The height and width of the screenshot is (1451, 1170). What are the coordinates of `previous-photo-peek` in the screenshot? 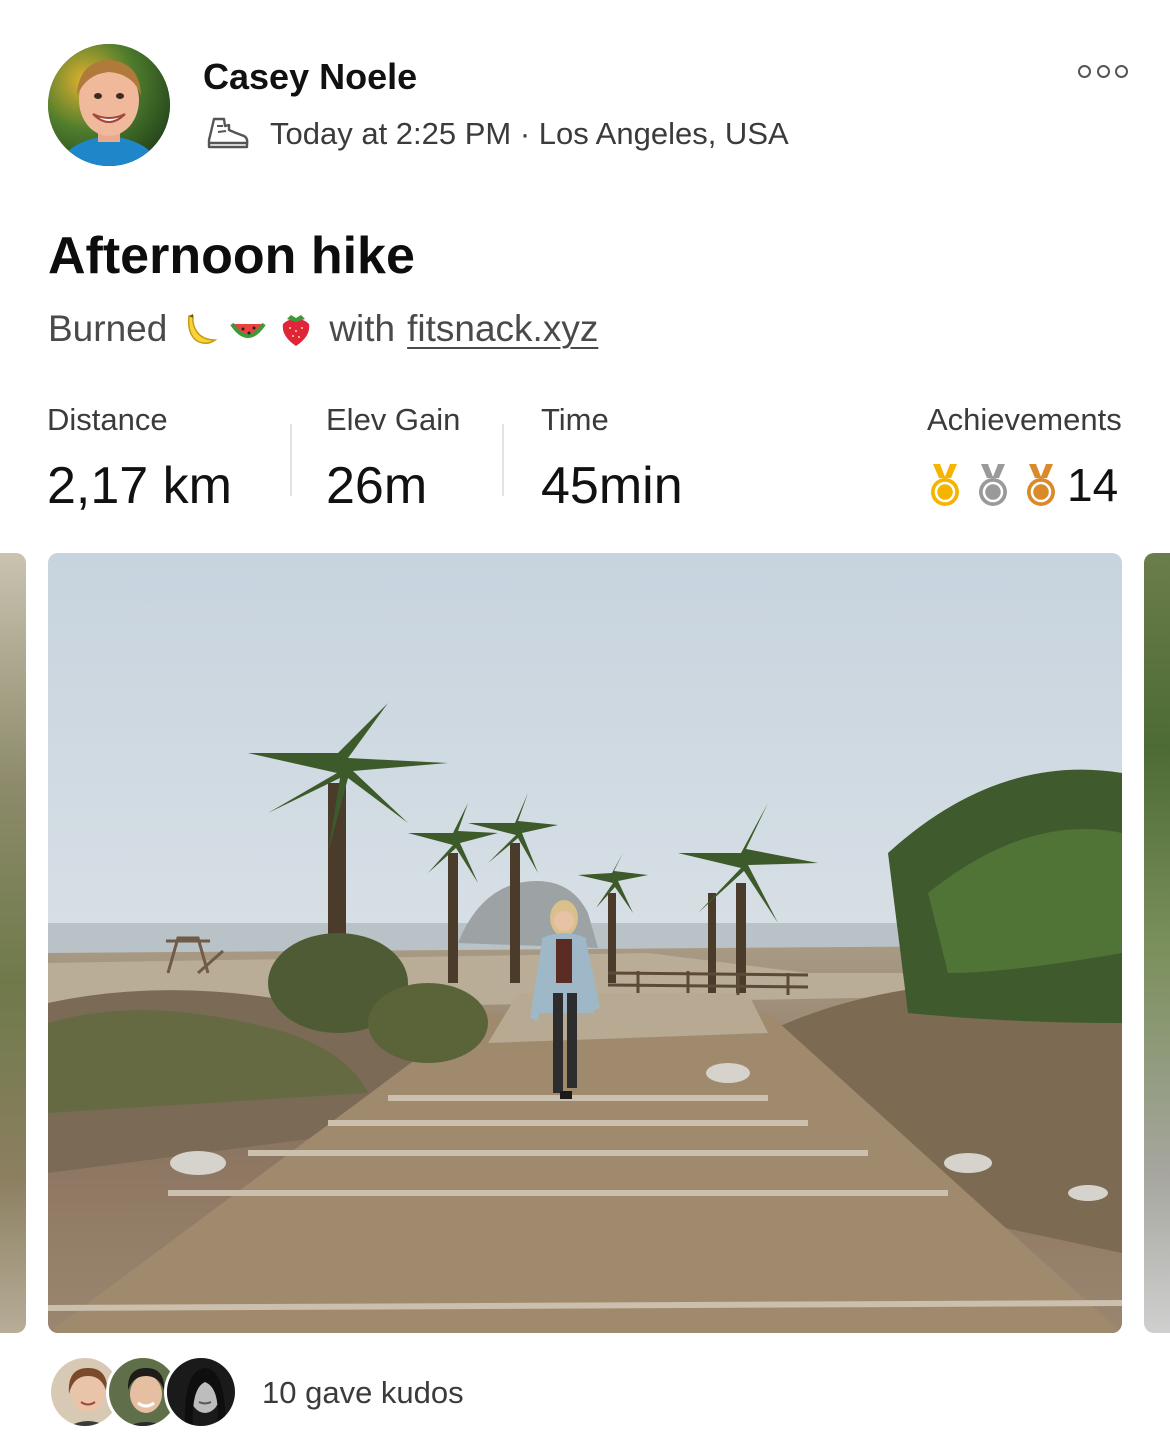 It's located at (13, 943).